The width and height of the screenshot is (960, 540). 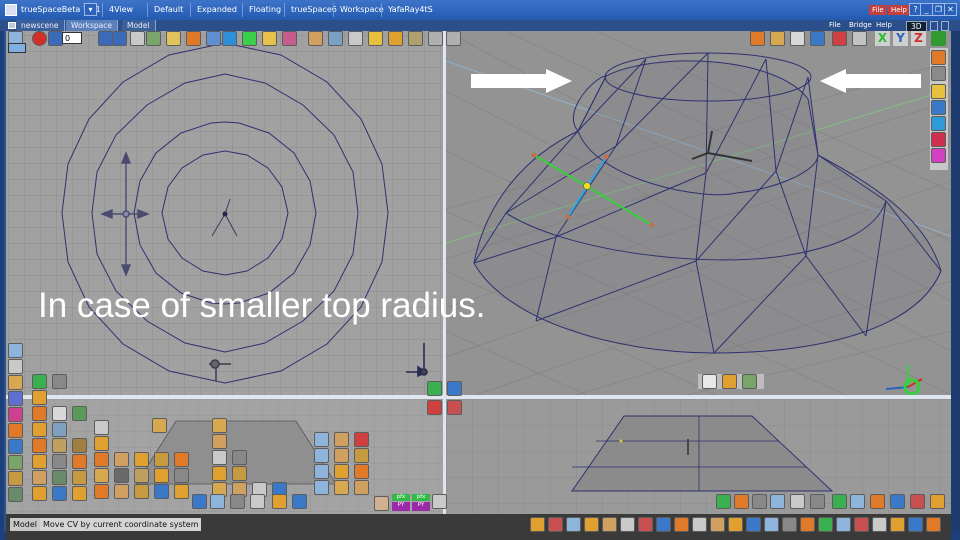 I want to click on color-wheel-icon, so click(x=15, y=414).